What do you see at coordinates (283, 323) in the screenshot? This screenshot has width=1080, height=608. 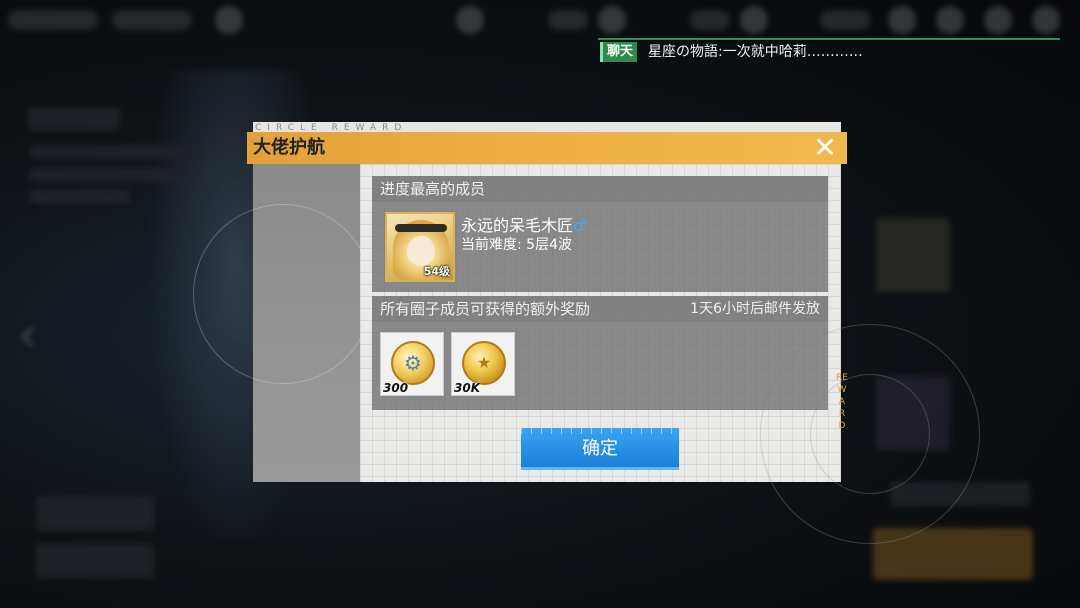 I see `dialog-side-panel` at bounding box center [283, 323].